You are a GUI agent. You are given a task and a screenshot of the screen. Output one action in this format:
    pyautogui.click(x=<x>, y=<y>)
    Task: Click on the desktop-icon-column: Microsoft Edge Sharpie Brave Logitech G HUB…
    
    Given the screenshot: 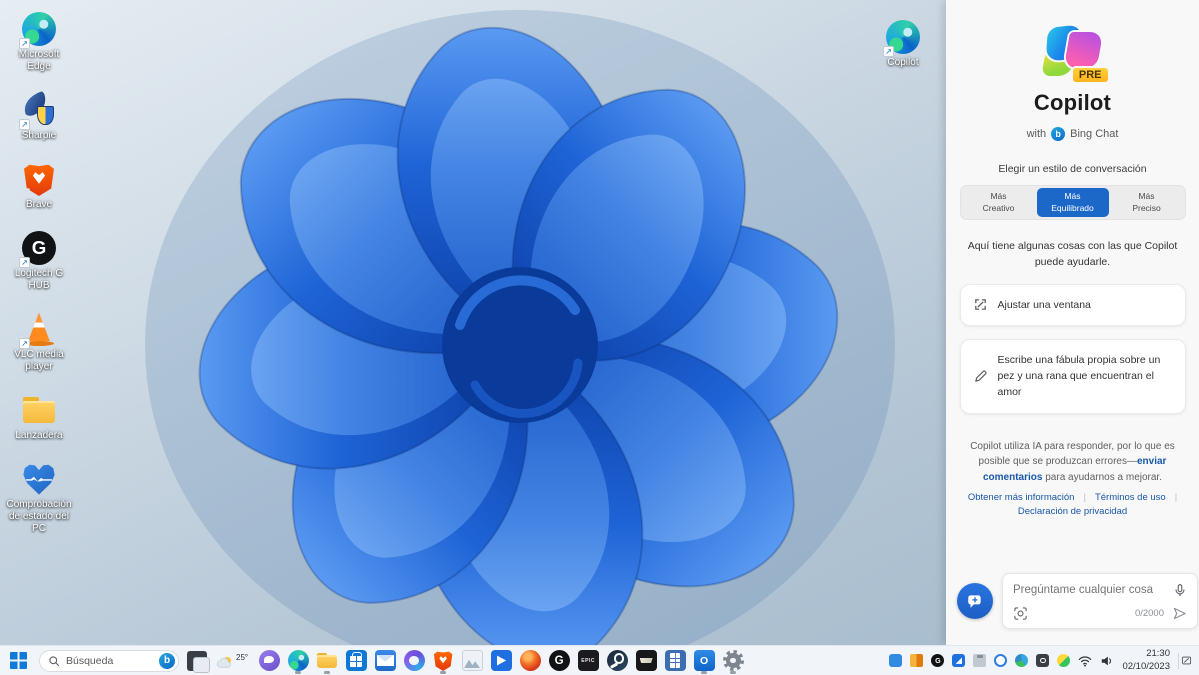 What is the action you would take?
    pyautogui.click(x=39, y=273)
    